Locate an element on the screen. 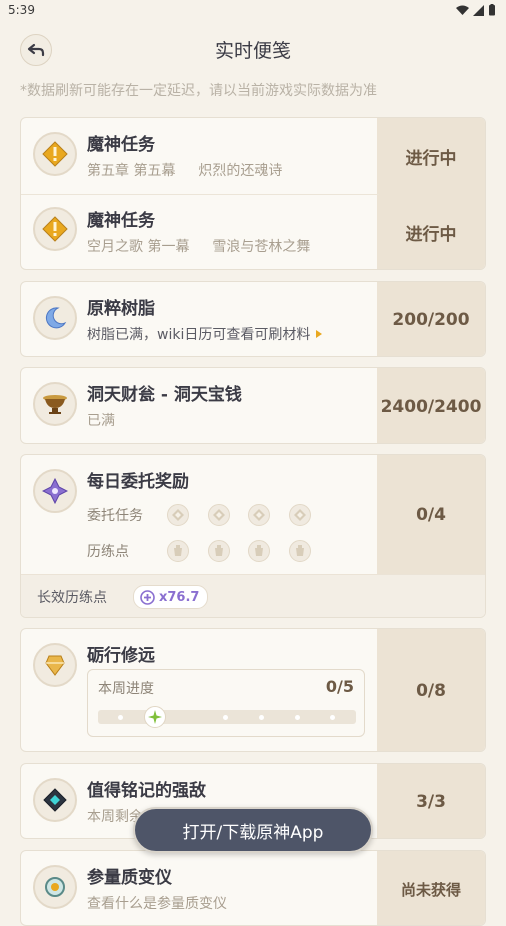 This screenshot has width=506, height=926. resin-card: 200/200 原粹树脂 树脂已满，wiki日历可查看可刷材料 is located at coordinates (253, 319).